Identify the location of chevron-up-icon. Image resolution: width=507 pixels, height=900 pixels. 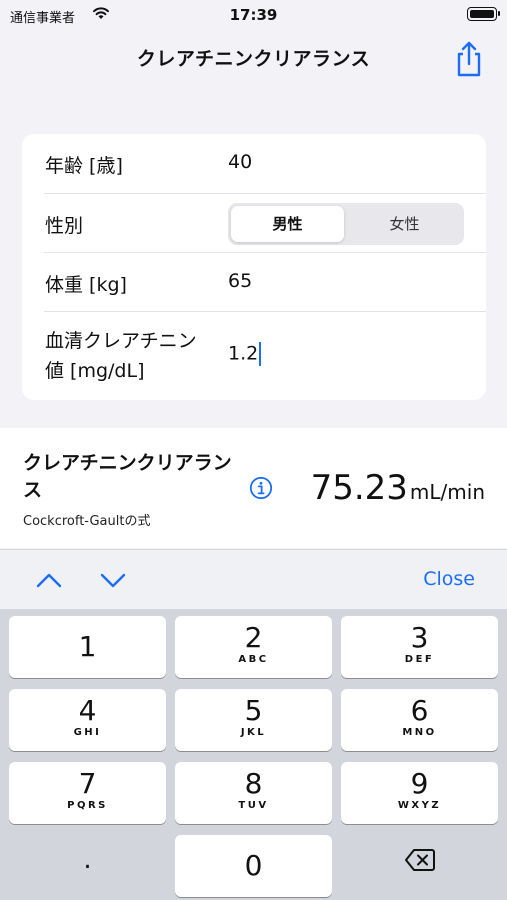
(49, 580).